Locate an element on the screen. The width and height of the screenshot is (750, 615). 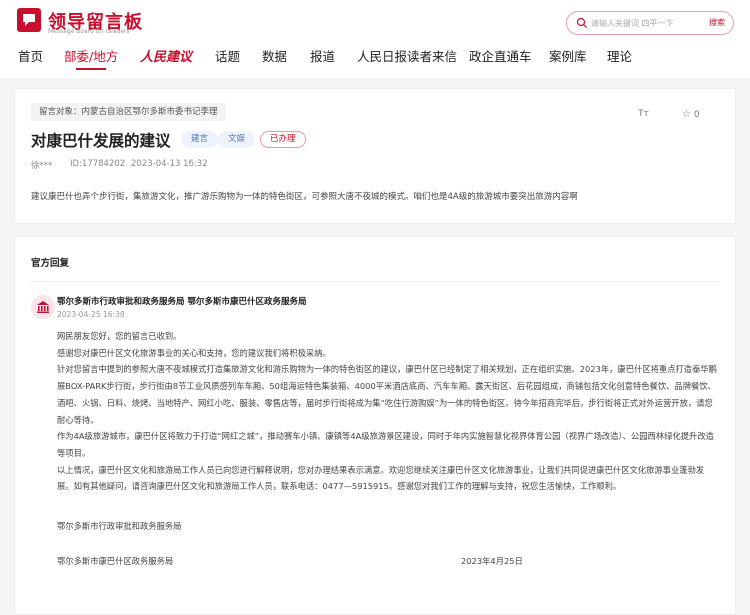
site-logo: 领导留言板 Message Board for Leaders is located at coordinates (96, 22).